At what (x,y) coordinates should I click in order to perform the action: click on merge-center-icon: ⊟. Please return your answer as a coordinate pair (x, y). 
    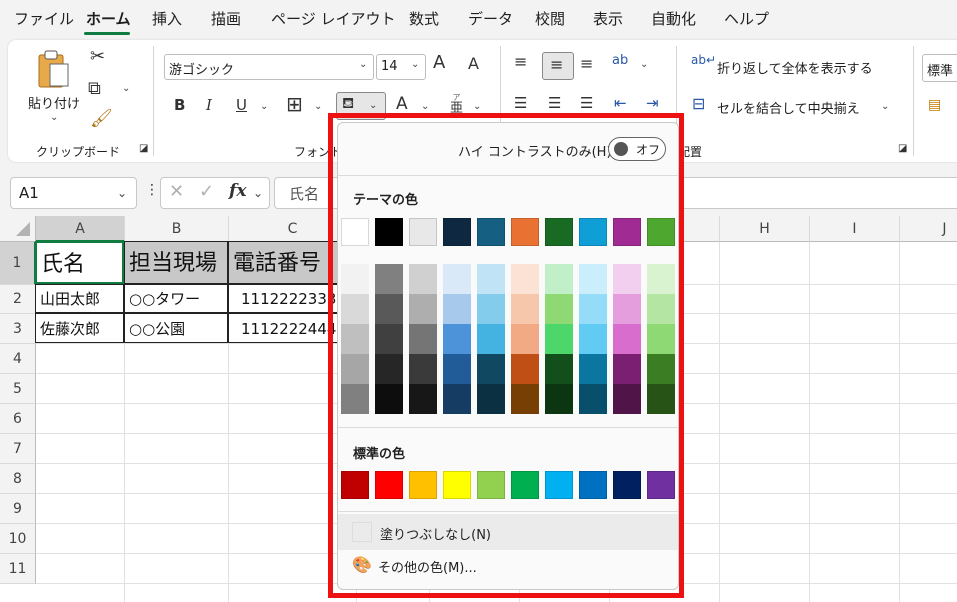
    Looking at the image, I should click on (698, 104).